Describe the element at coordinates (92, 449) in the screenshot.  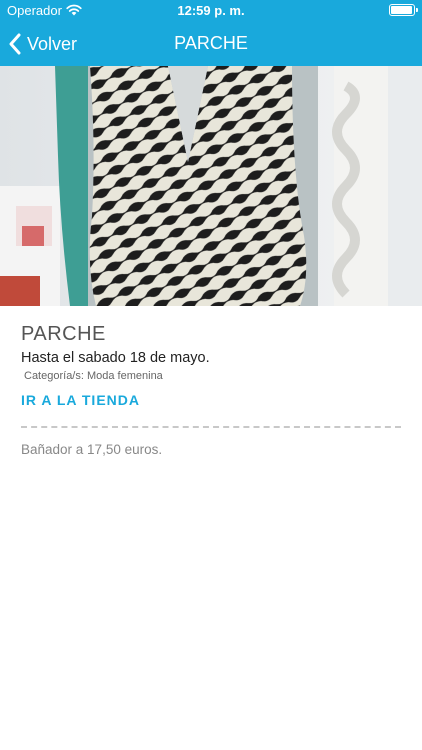
I see `offer-description: Bañador a 17,50 euros.` at that location.